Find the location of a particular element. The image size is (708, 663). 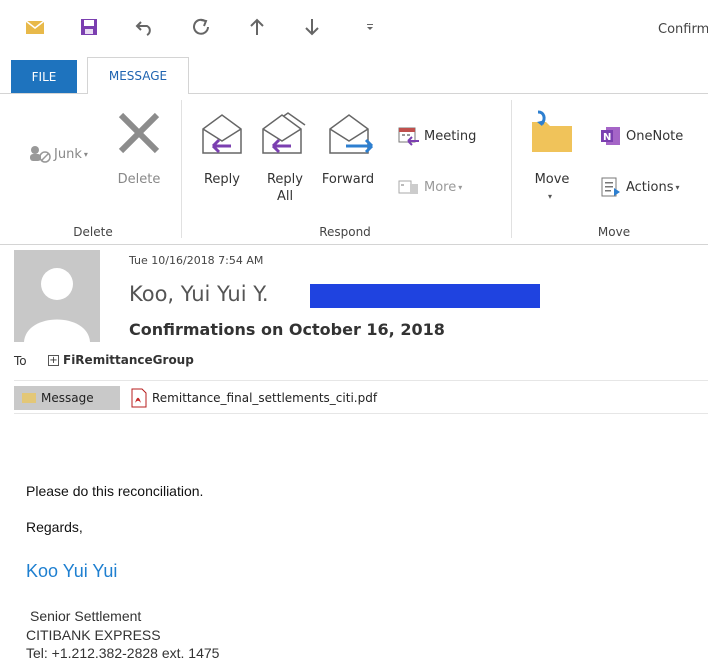

tab-message: MESSAGE is located at coordinates (138, 75).